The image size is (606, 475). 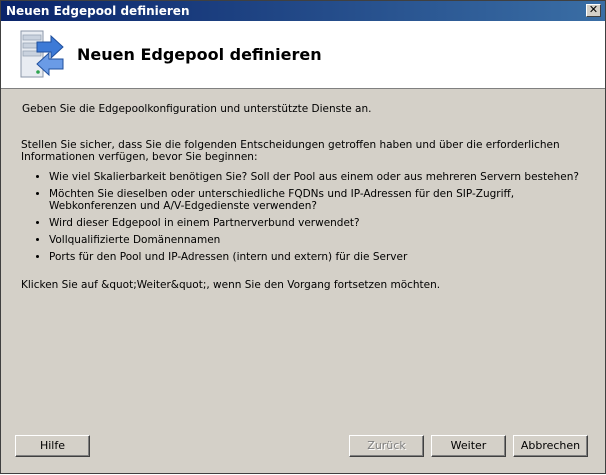 I want to click on next-button: Weiter, so click(x=468, y=446).